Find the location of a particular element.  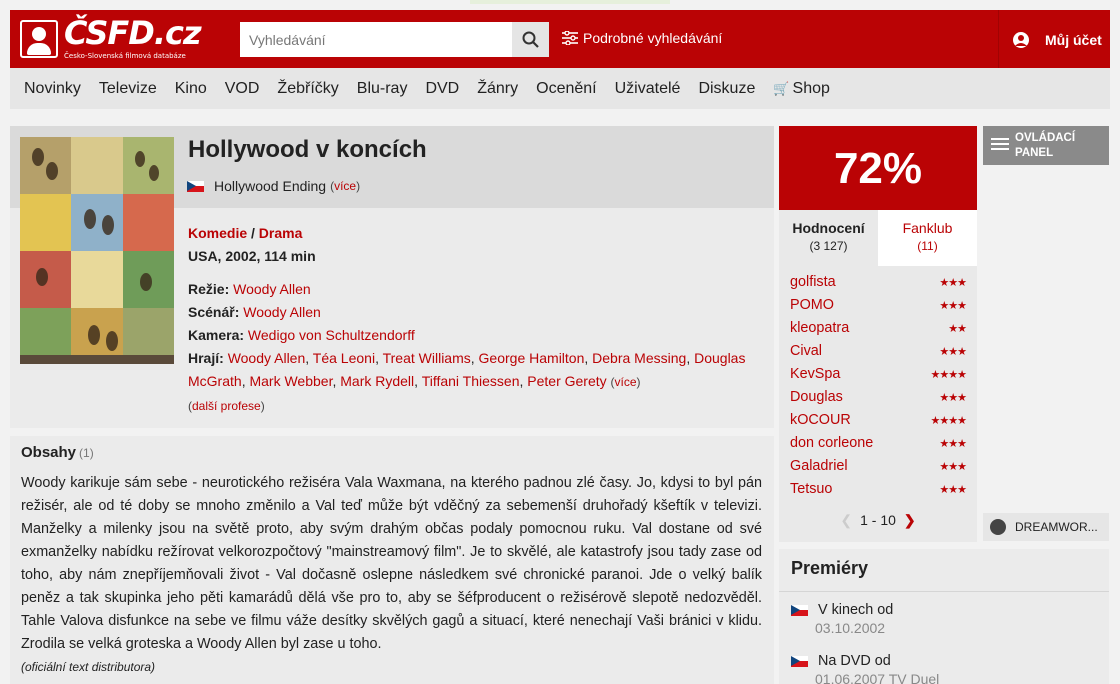

advanced-search-link: Podrobné vyhledávání is located at coordinates (642, 38).